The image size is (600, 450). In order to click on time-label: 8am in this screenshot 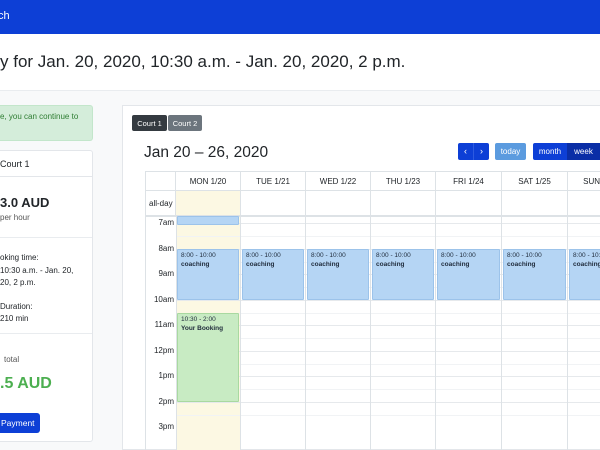, I will do `click(166, 248)`.